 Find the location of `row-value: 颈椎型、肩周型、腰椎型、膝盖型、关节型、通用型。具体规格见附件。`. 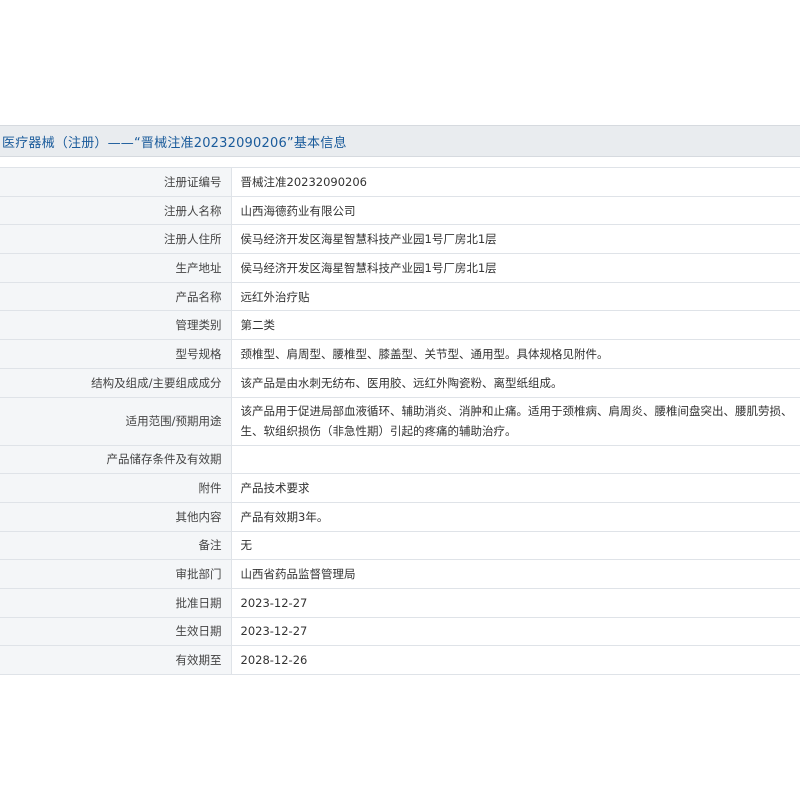

row-value: 颈椎型、肩周型、腰椎型、膝盖型、关节型、通用型。具体规格见附件。 is located at coordinates (515, 354).